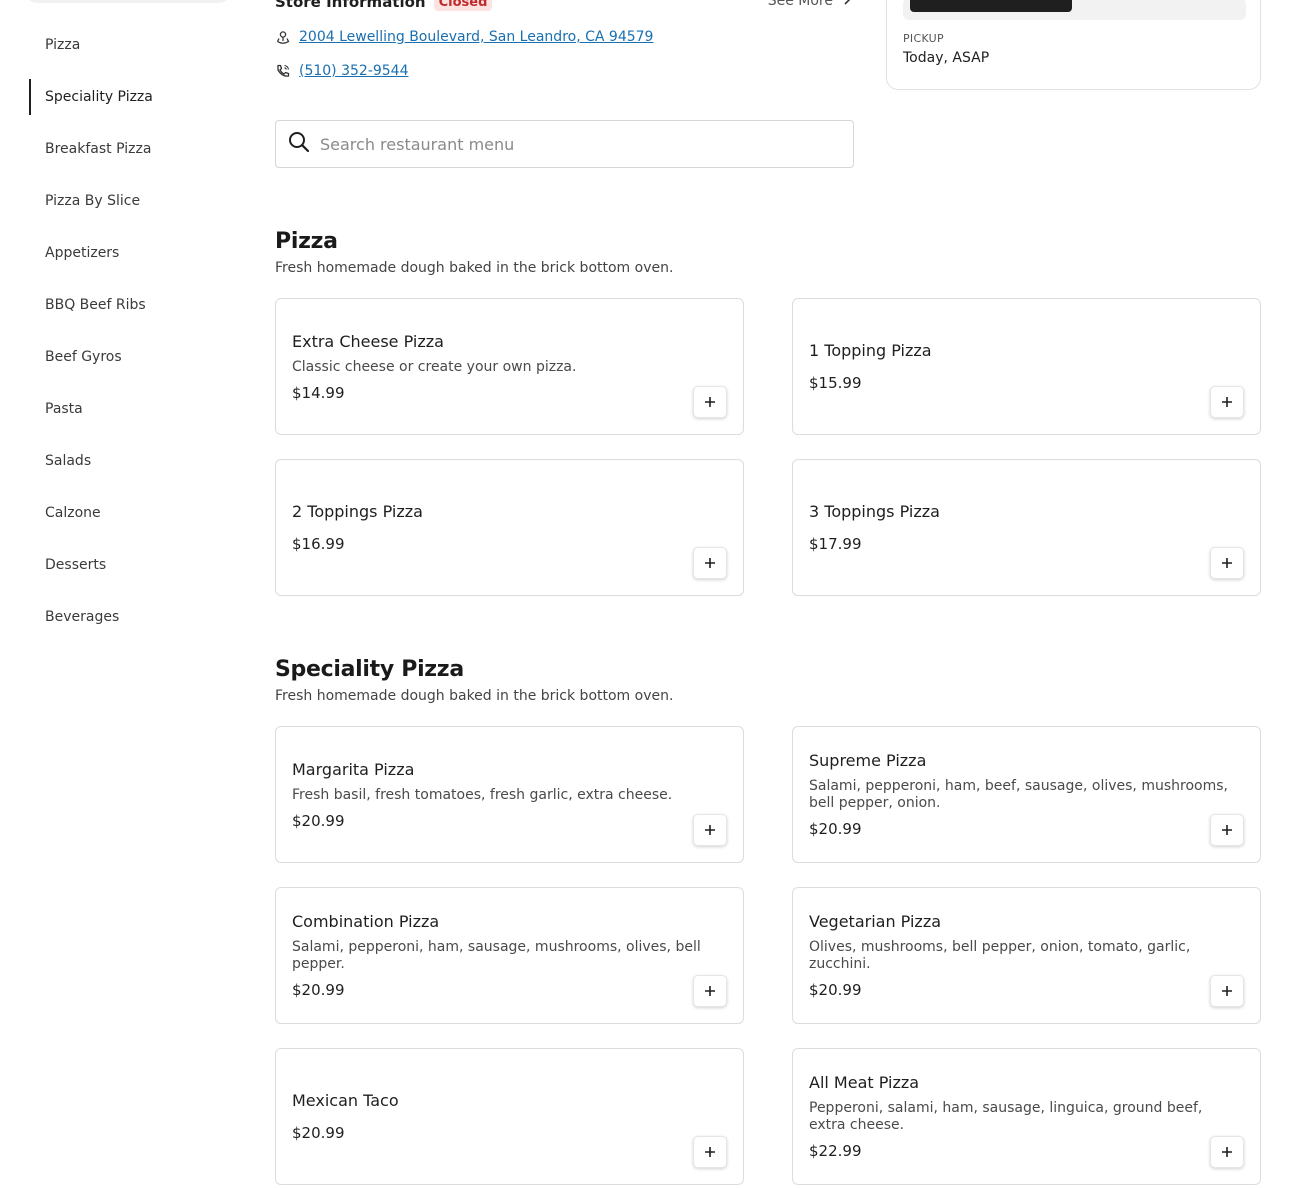 The width and height of the screenshot is (1290, 1188). I want to click on item-price: $22.99, so click(835, 1151).